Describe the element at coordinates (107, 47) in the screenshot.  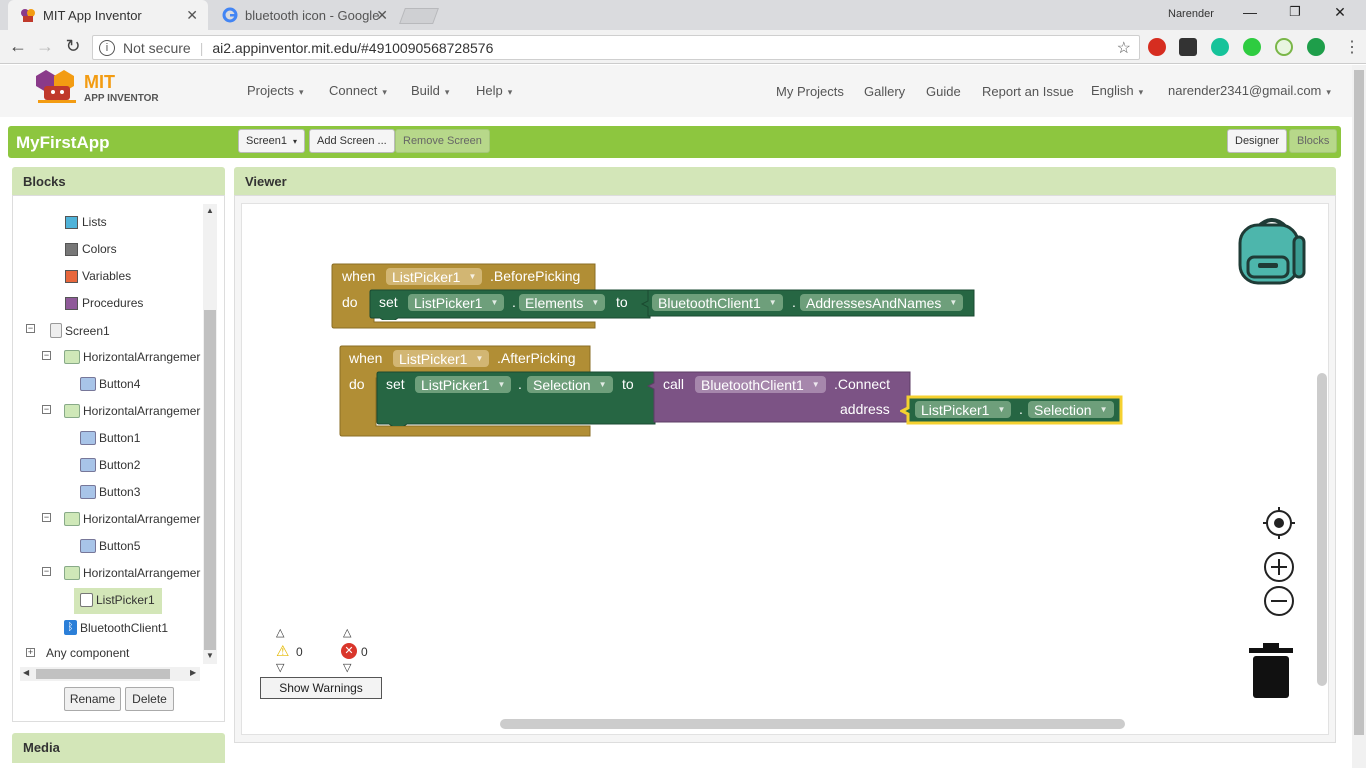
I see `info-icon: i` at that location.